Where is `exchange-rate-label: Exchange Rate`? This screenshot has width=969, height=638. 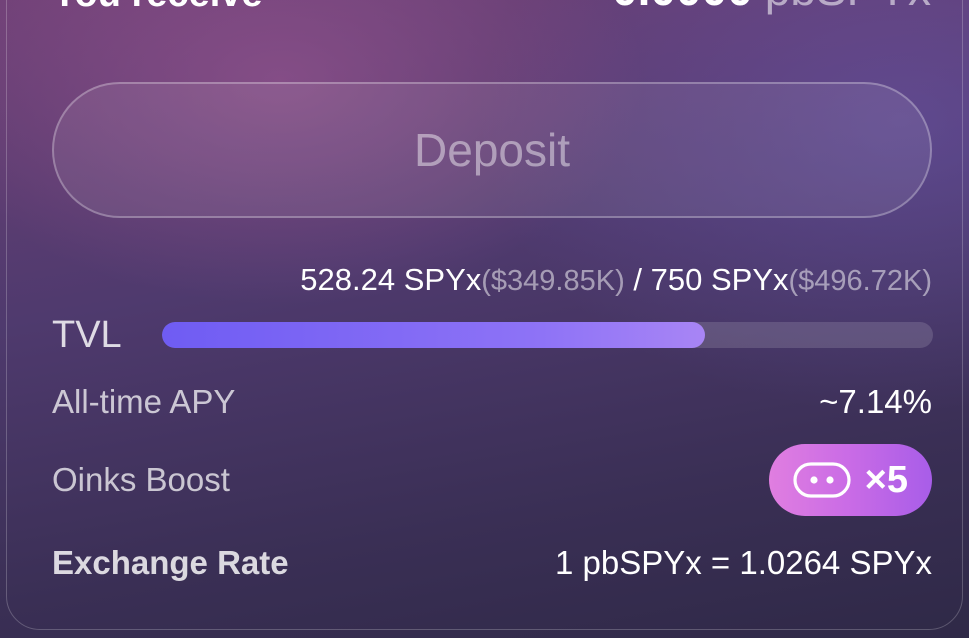 exchange-rate-label: Exchange Rate is located at coordinates (170, 562).